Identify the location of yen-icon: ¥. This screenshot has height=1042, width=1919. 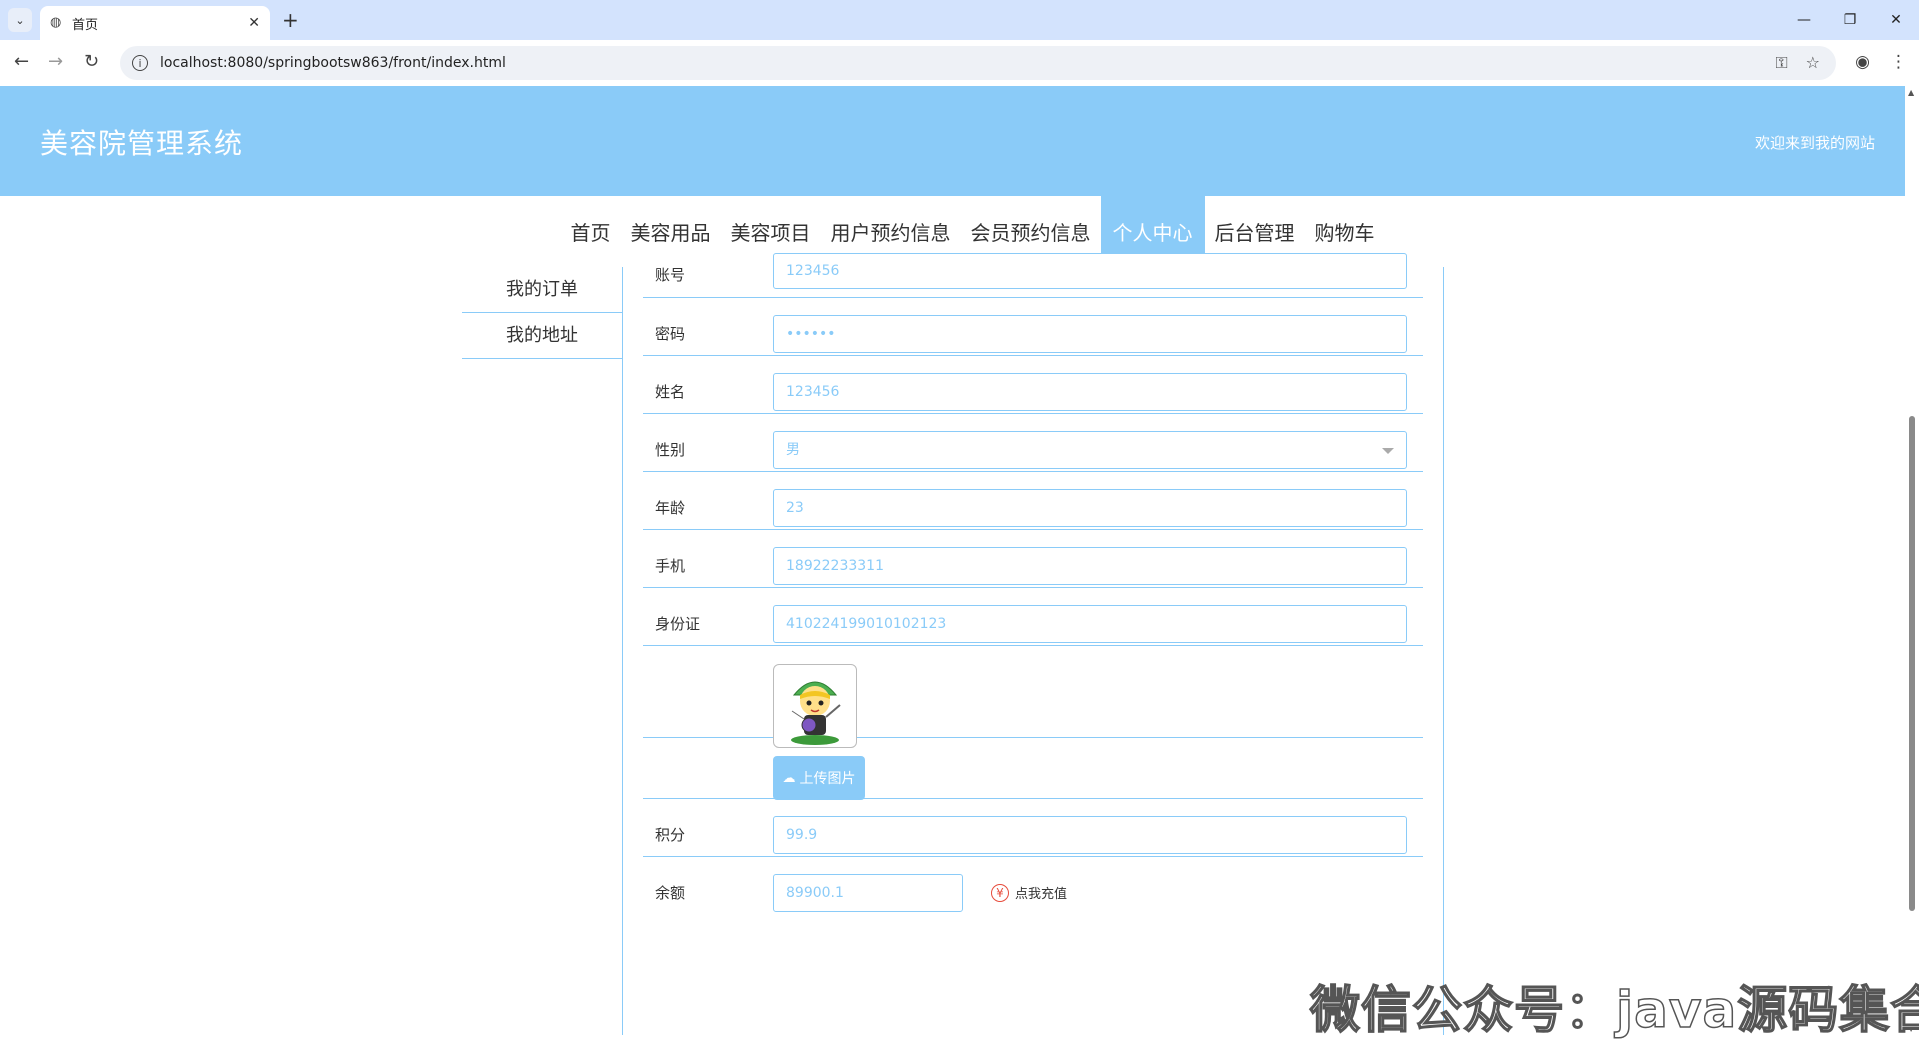
(1000, 892).